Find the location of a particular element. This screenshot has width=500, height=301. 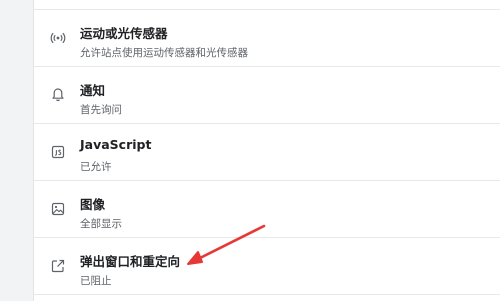

permission-title: JavaScript is located at coordinates (116, 144).